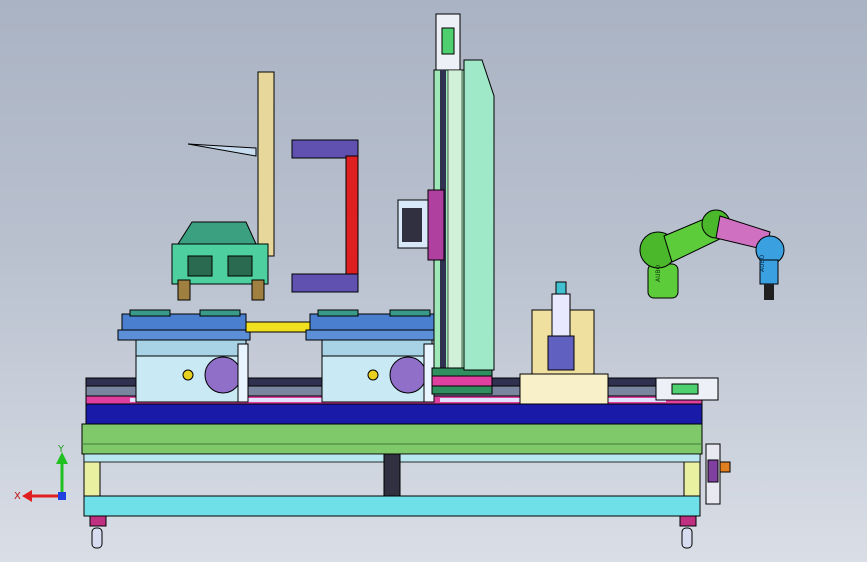  What do you see at coordinates (279, 327) in the screenshot?
I see `link-bar` at bounding box center [279, 327].